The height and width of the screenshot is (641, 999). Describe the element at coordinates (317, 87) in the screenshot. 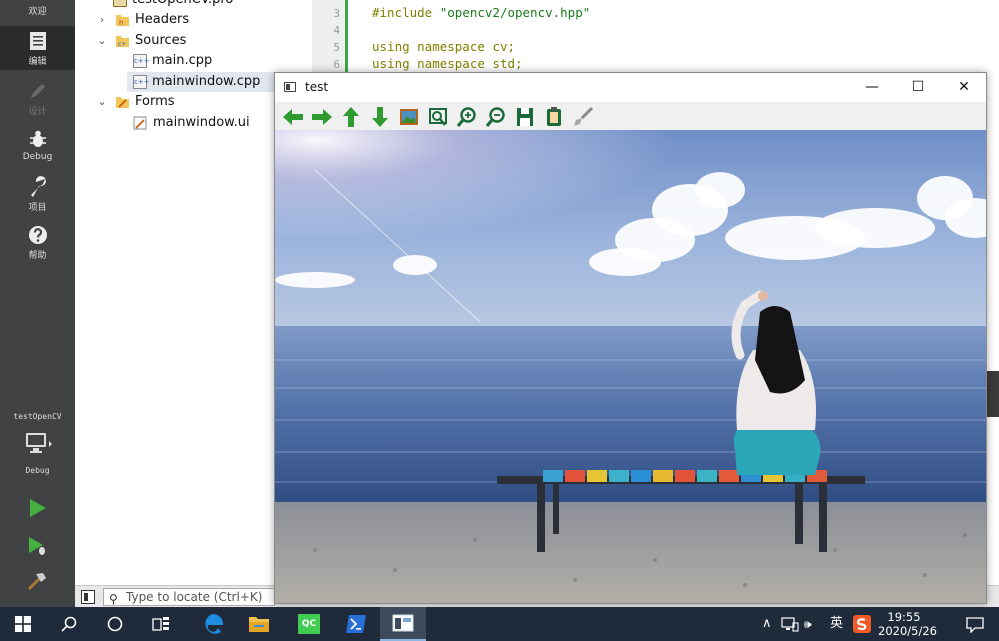

I see `window-title: test` at that location.